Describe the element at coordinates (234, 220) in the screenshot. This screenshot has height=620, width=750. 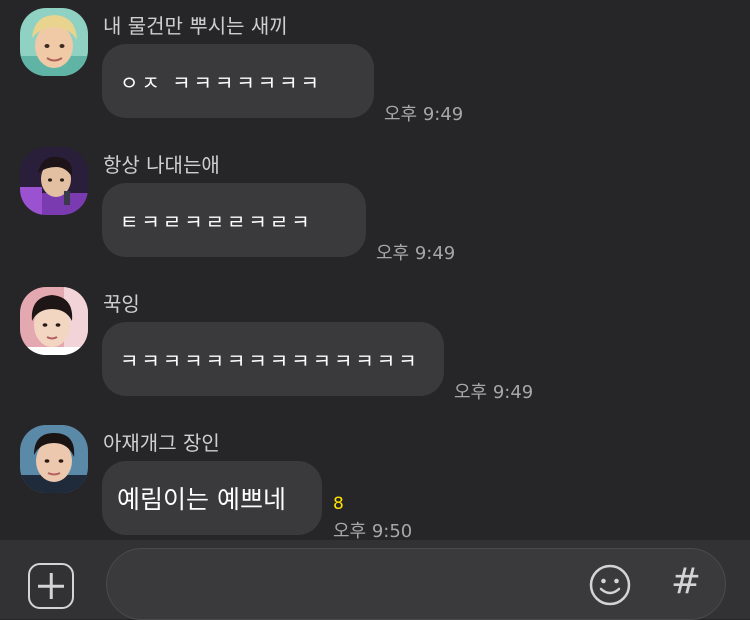
I see `message-bubble: ㅌㅋㄹㅋㄹㄹㅋㄹㅋ` at that location.